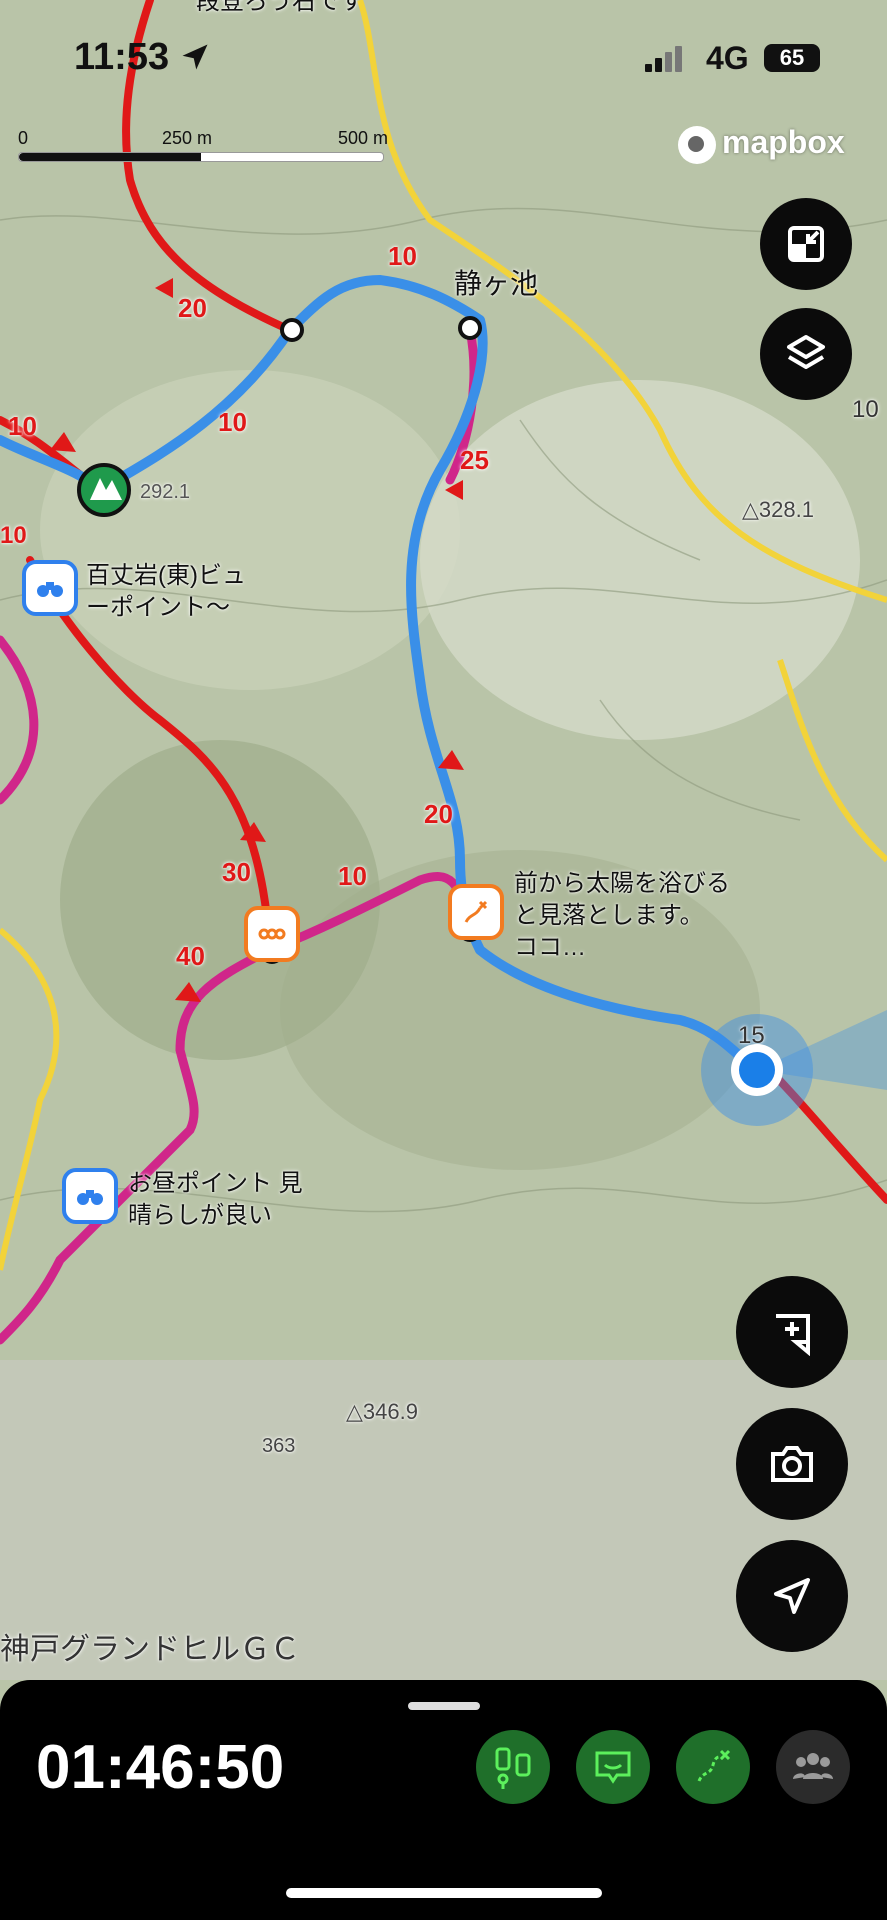  I want to click on elevation-label: △346.9, so click(382, 1411).